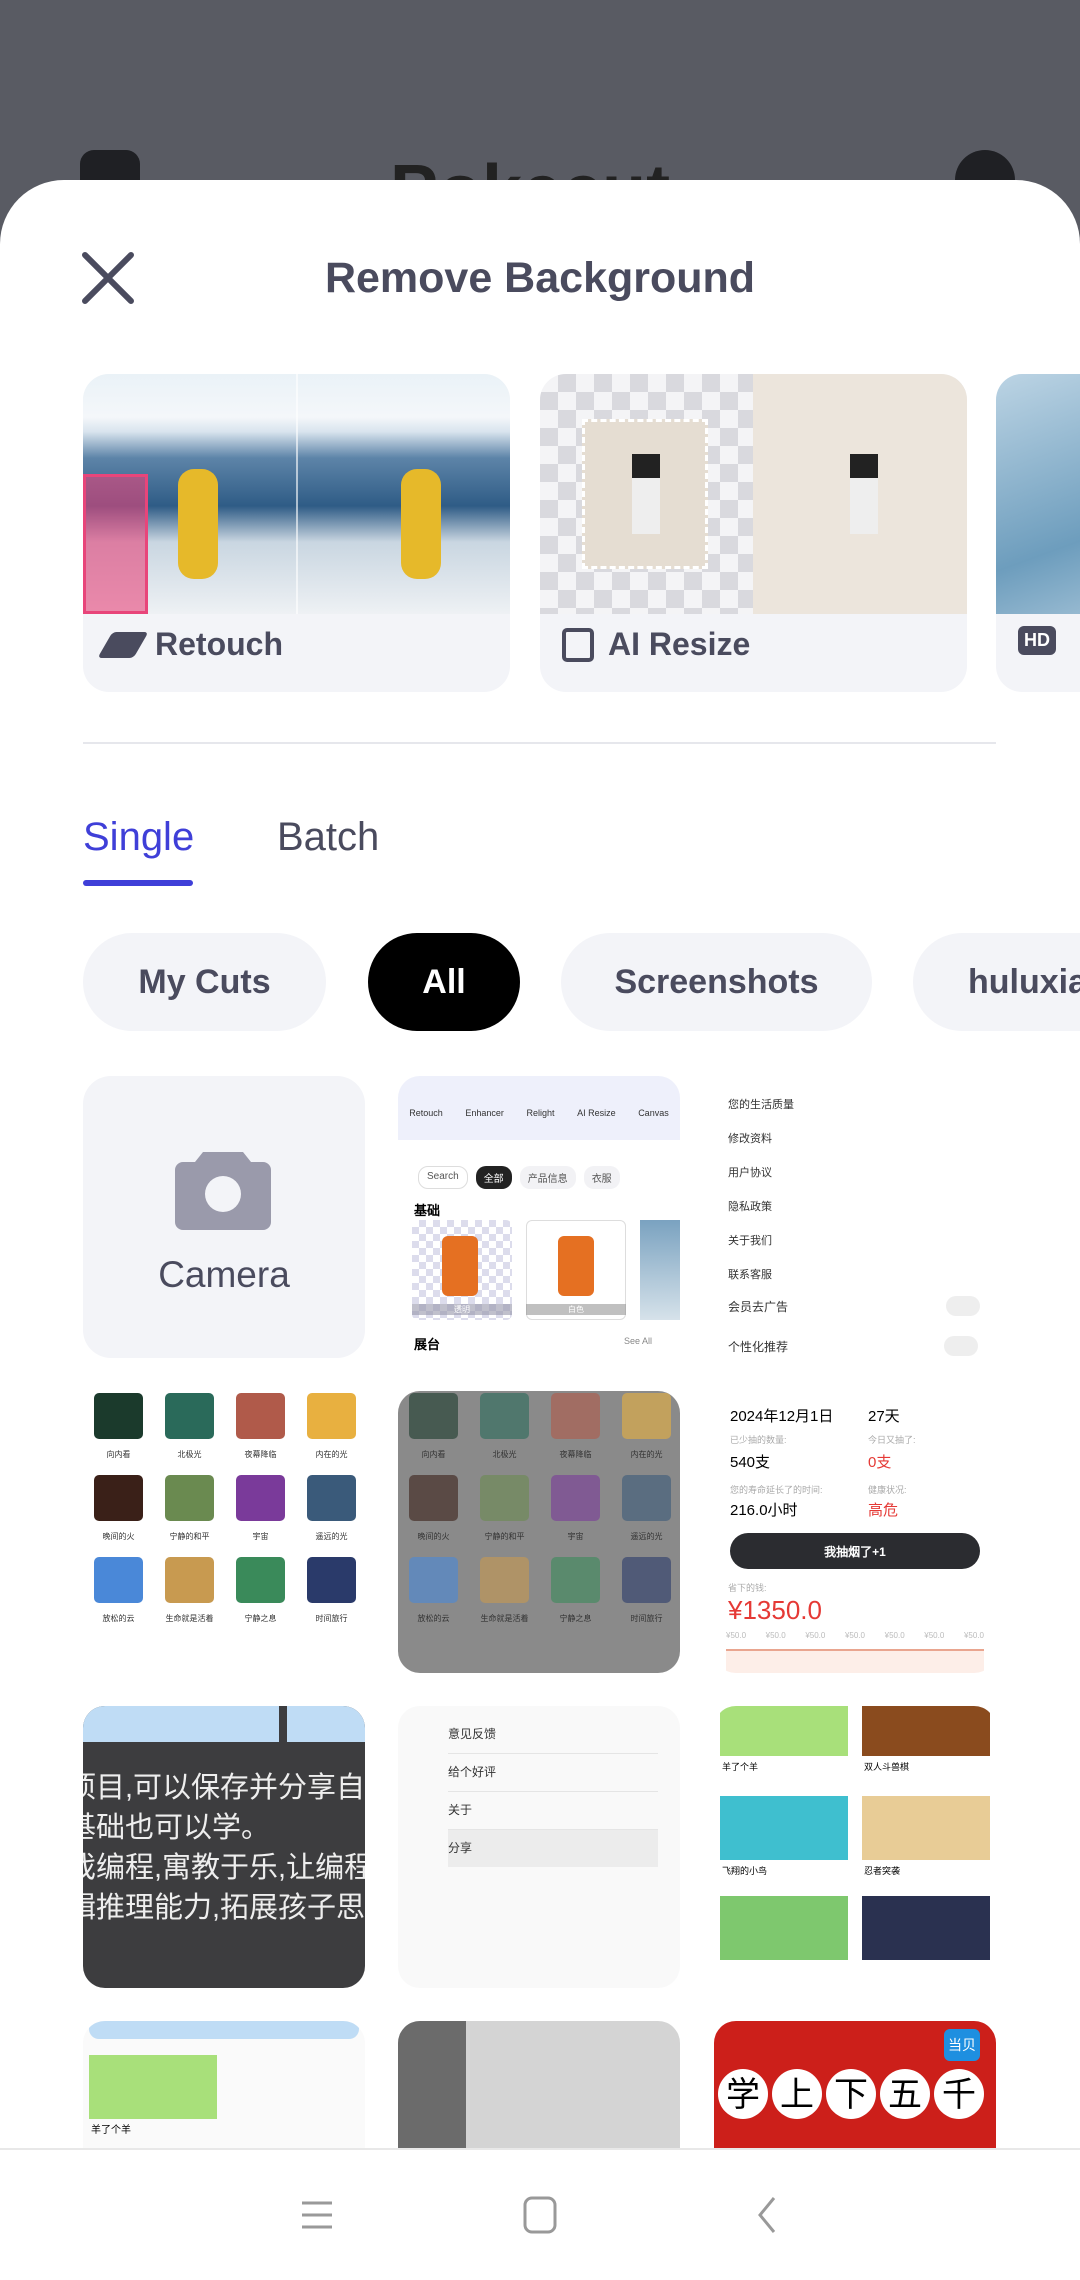 The width and height of the screenshot is (1080, 2280). Describe the element at coordinates (861, 2095) in the screenshot. I see `poster-title: 学上下五千` at that location.